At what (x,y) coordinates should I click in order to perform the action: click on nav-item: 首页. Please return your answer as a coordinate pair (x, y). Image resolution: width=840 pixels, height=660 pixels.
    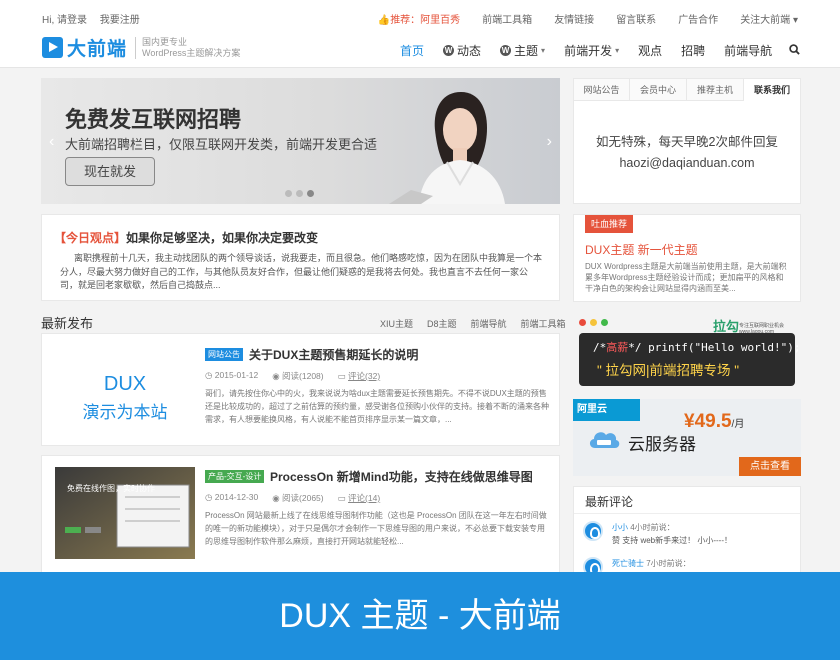
    Looking at the image, I should click on (412, 50).